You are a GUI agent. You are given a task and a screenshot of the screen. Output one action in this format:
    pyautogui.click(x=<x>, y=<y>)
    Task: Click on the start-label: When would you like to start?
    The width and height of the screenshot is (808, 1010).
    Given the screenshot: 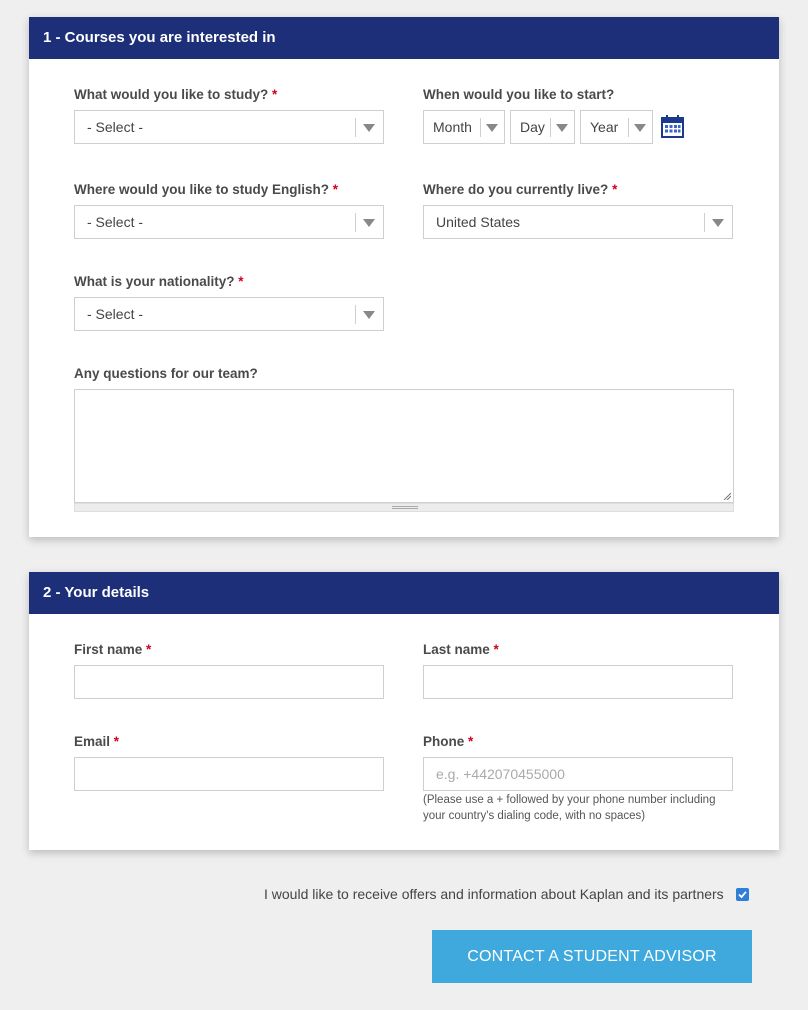 What is the action you would take?
    pyautogui.click(x=519, y=94)
    